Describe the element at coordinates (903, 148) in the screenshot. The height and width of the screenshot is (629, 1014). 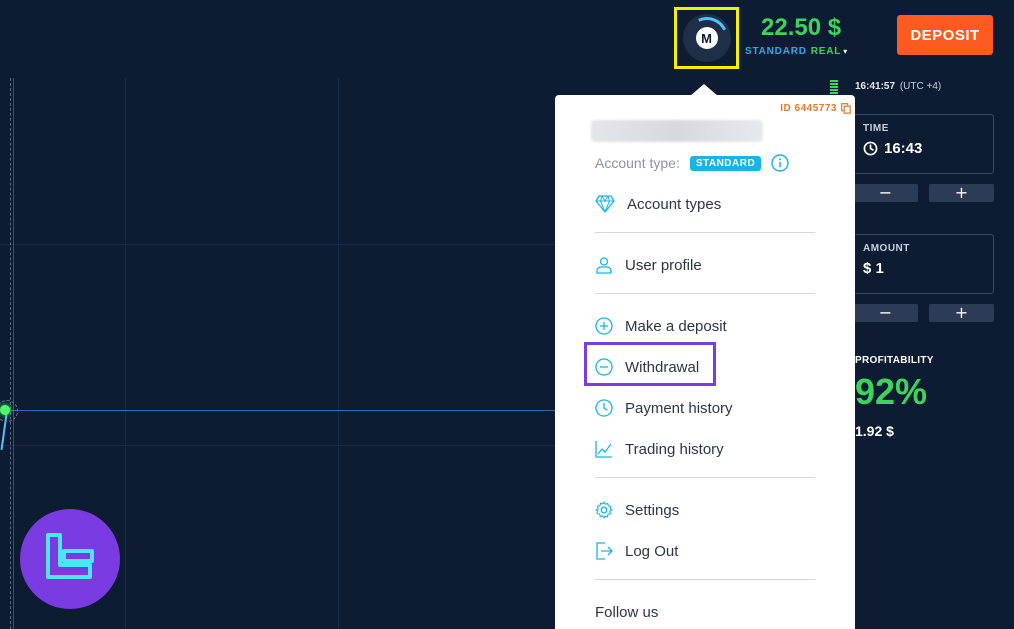
I see `time-value: 16:43` at that location.